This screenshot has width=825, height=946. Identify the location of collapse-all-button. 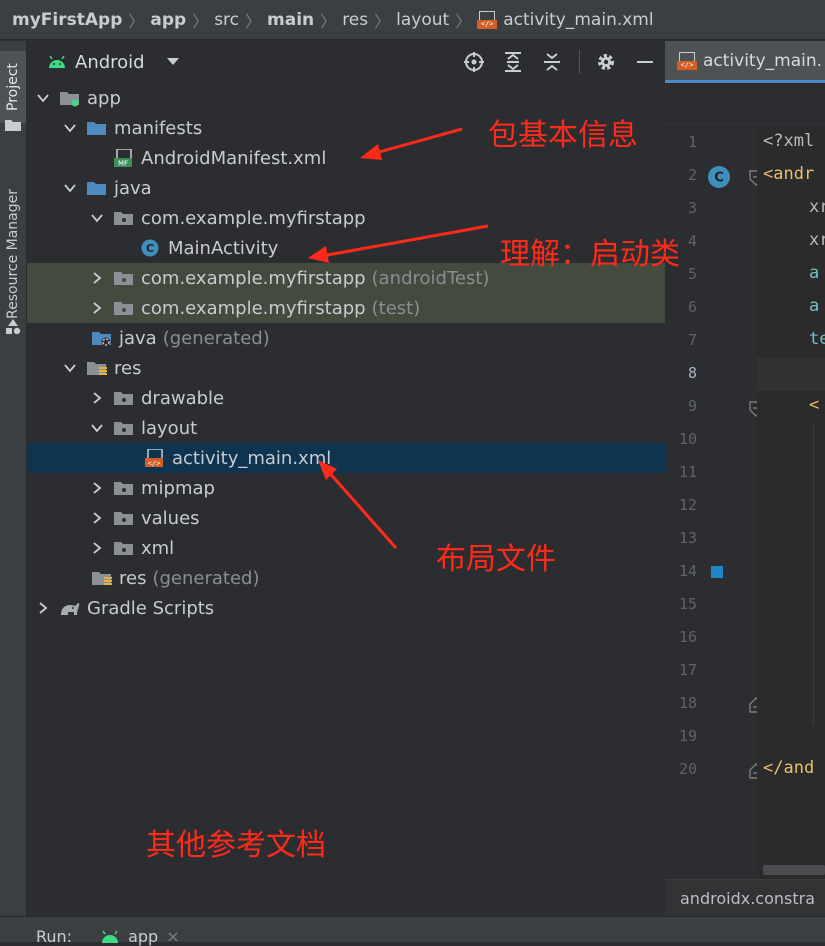
(552, 62).